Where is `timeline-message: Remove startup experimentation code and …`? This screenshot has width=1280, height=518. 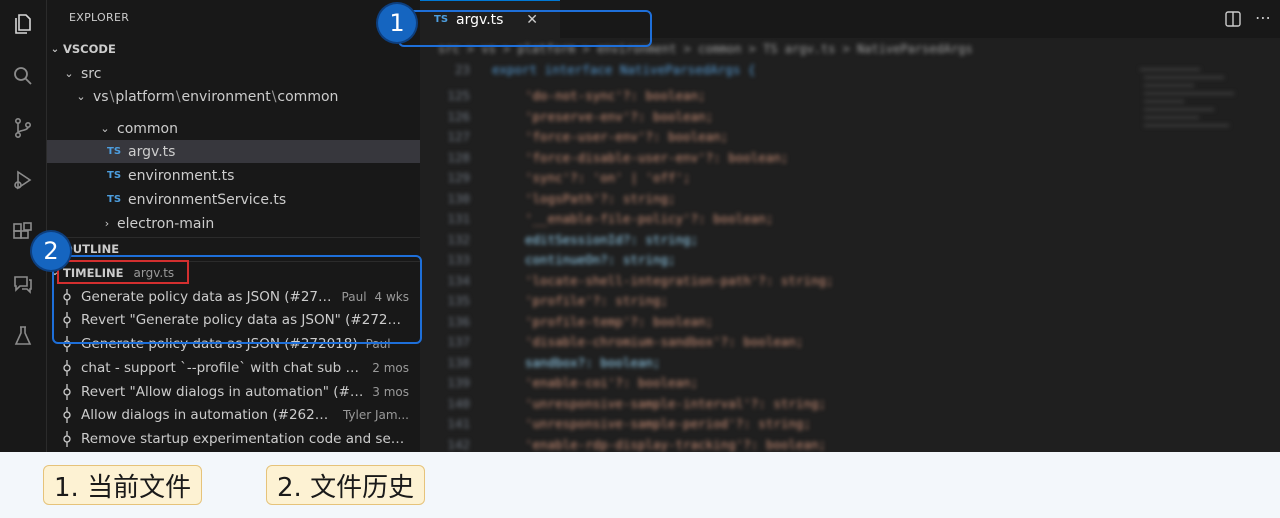 timeline-message: Remove startup experimentation code and … is located at coordinates (245, 438).